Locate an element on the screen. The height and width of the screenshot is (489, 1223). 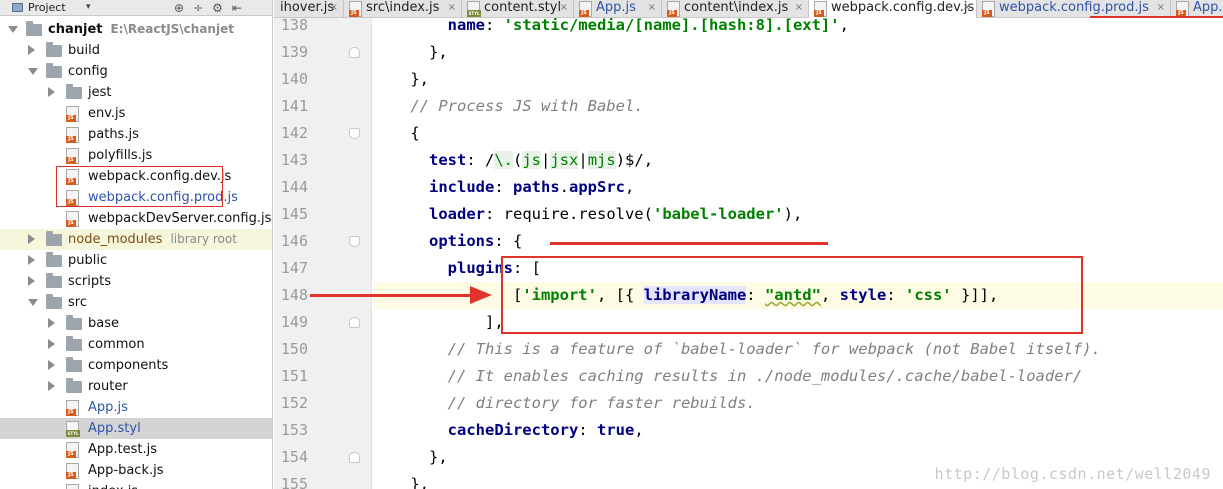
tree-item-name: build is located at coordinates (84, 50).